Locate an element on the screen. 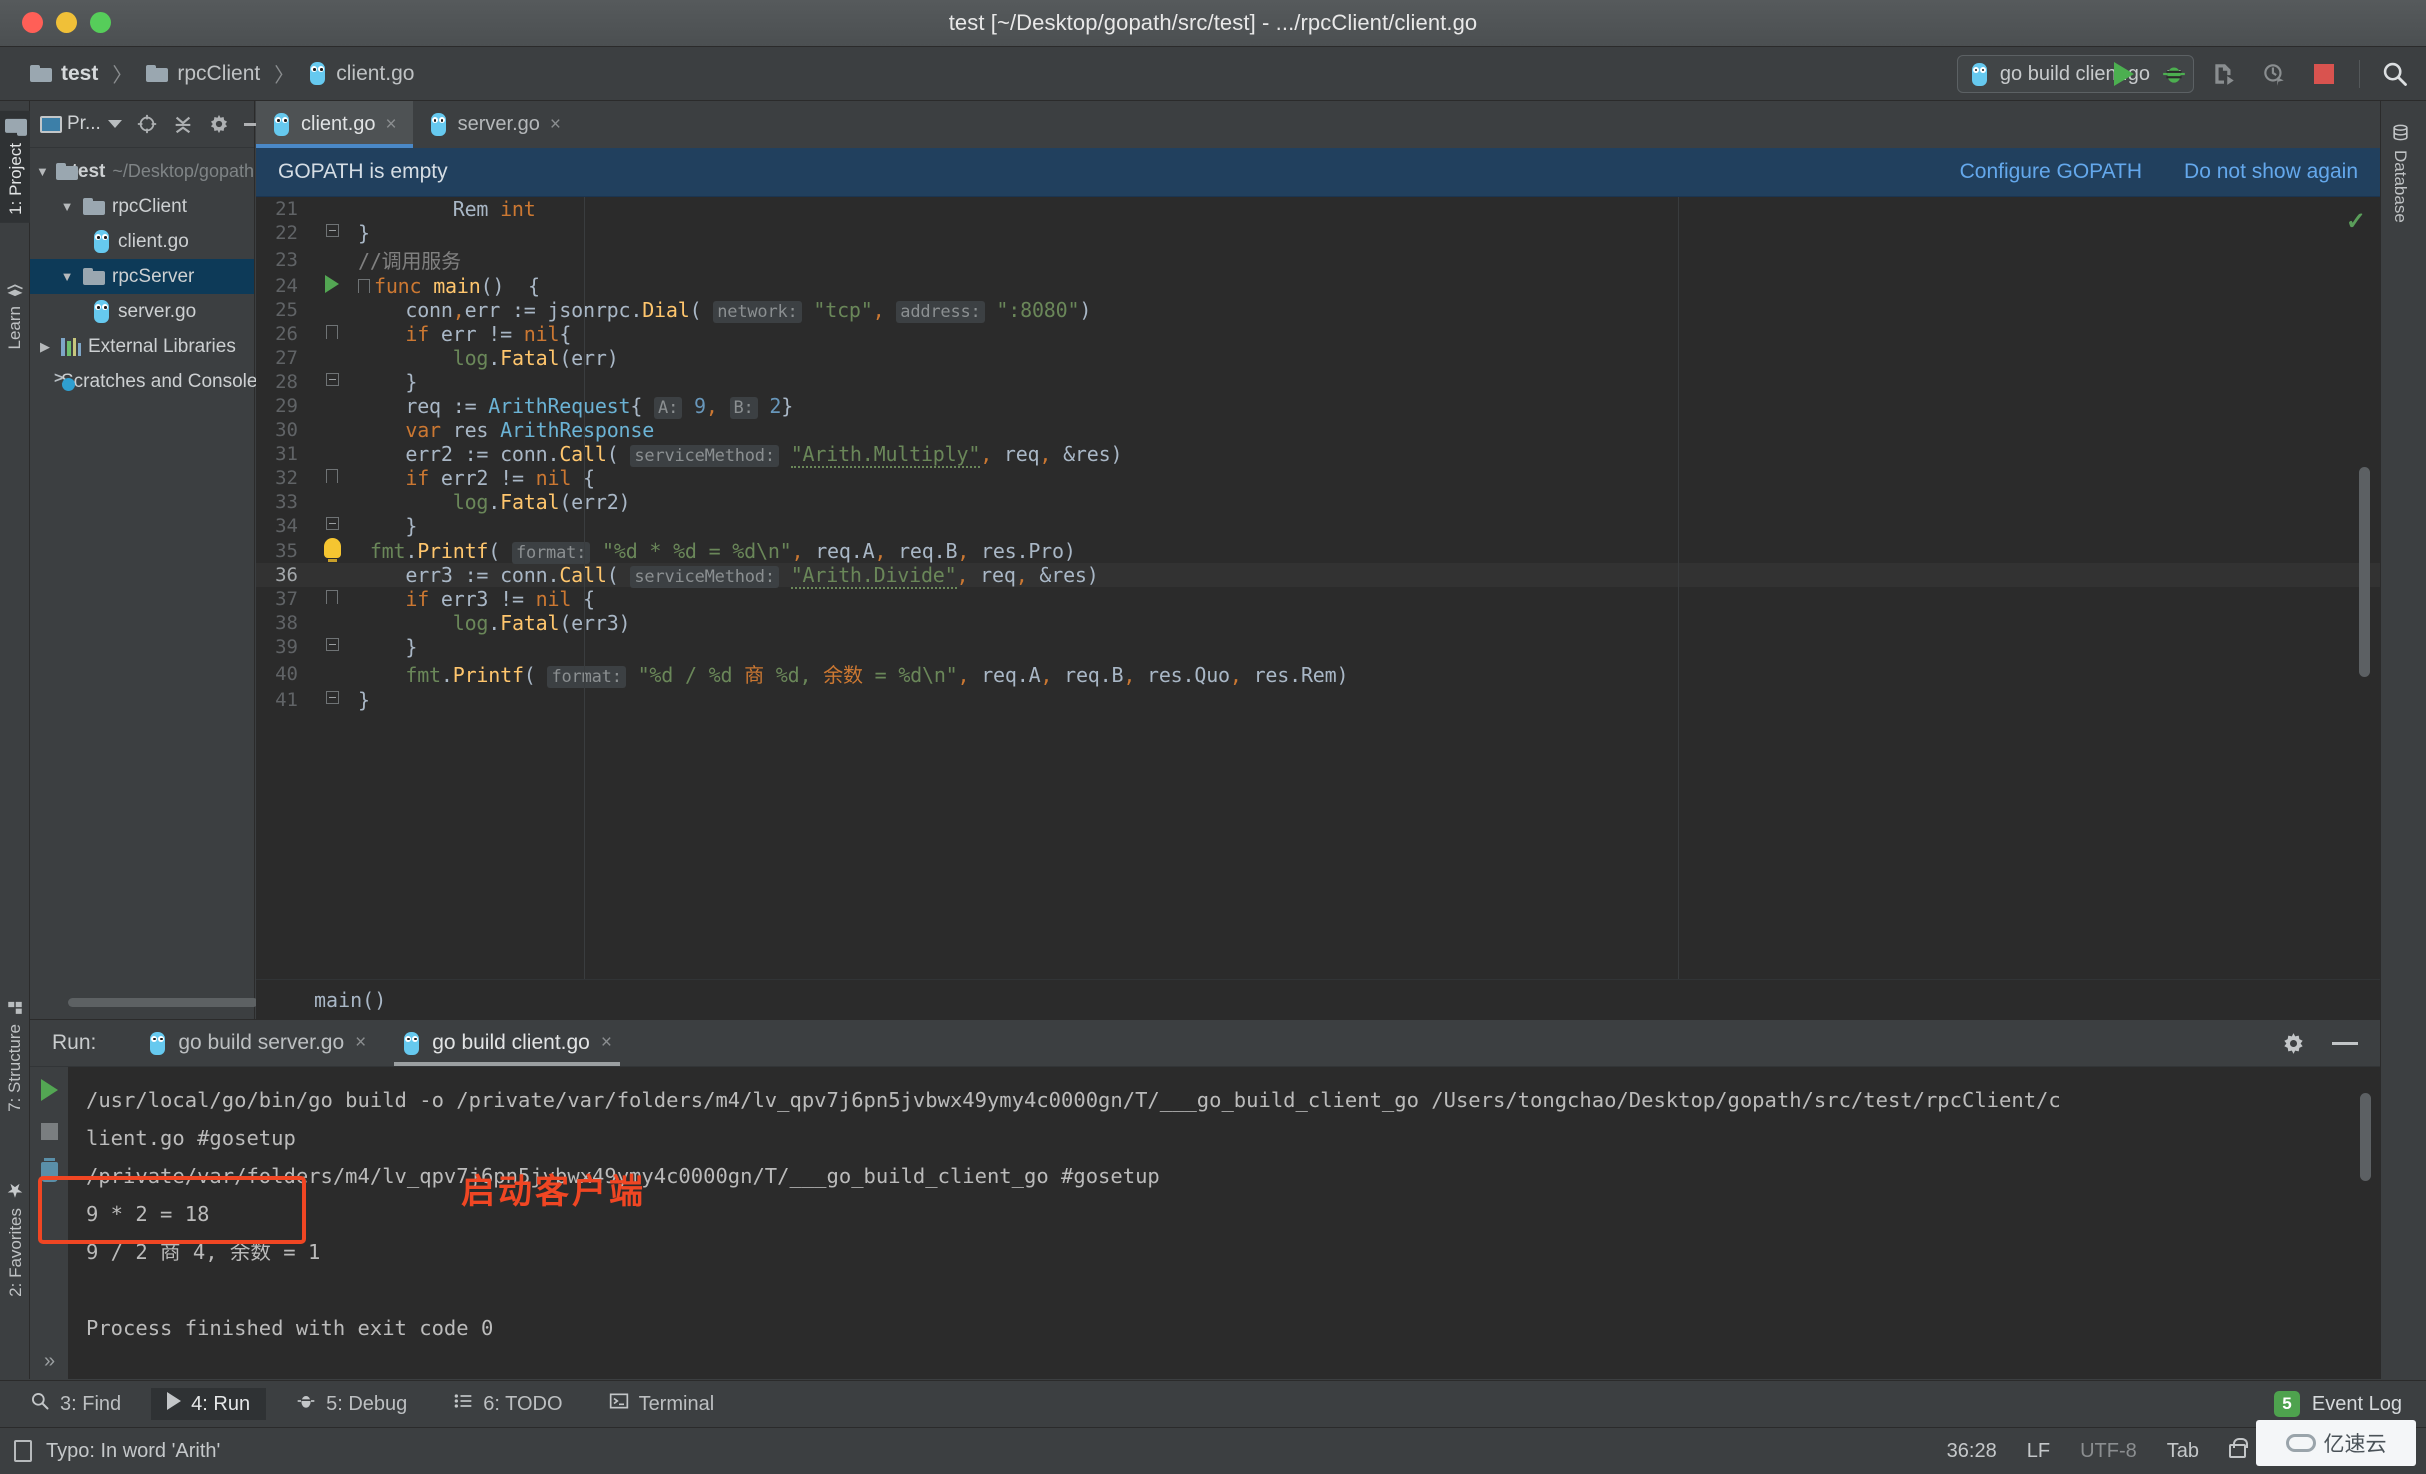 This screenshot has width=2426, height=1474. run-gutter-icon is located at coordinates (332, 283).